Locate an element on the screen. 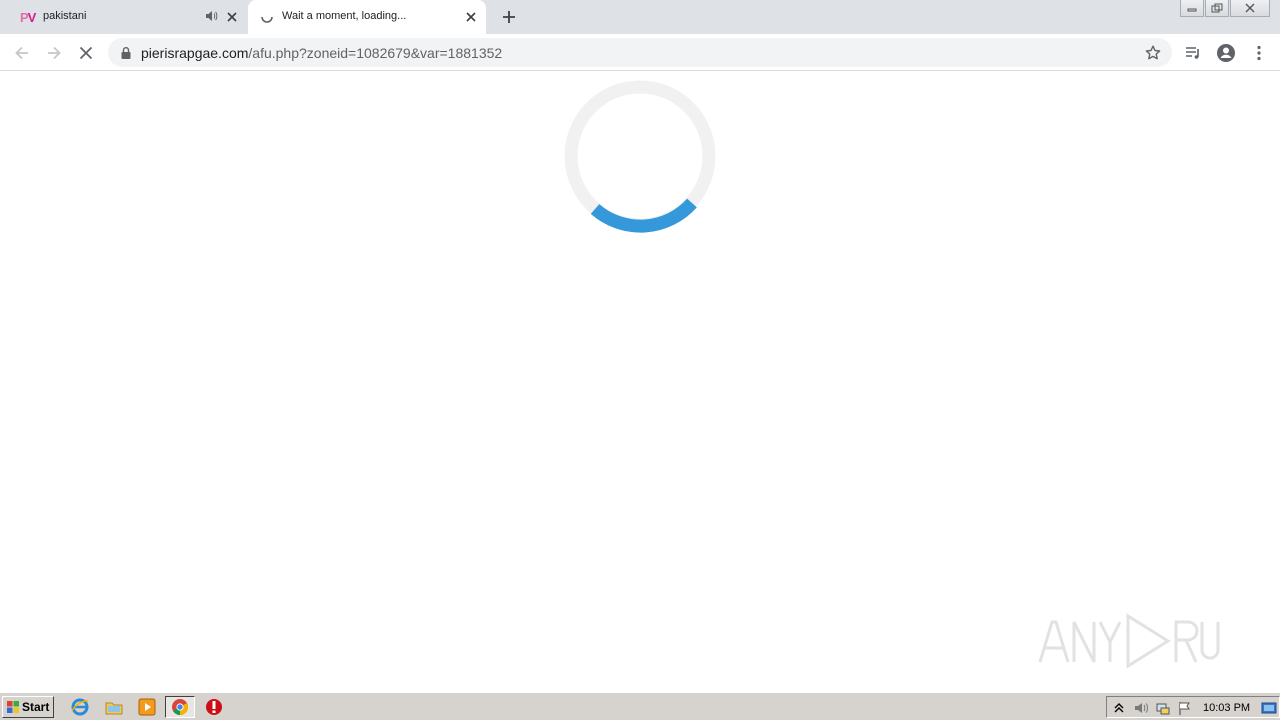 The width and height of the screenshot is (1280, 720). menu-kebab-icon is located at coordinates (1259, 53).